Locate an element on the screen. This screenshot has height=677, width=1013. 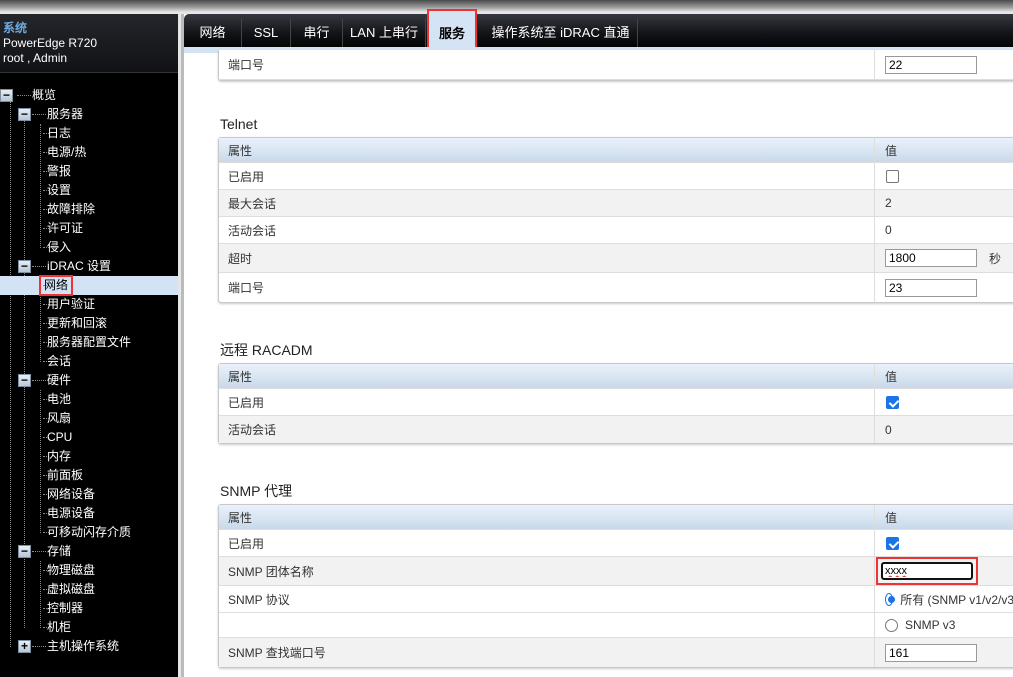
tab-ssl: SSL is located at coordinates (266, 32).